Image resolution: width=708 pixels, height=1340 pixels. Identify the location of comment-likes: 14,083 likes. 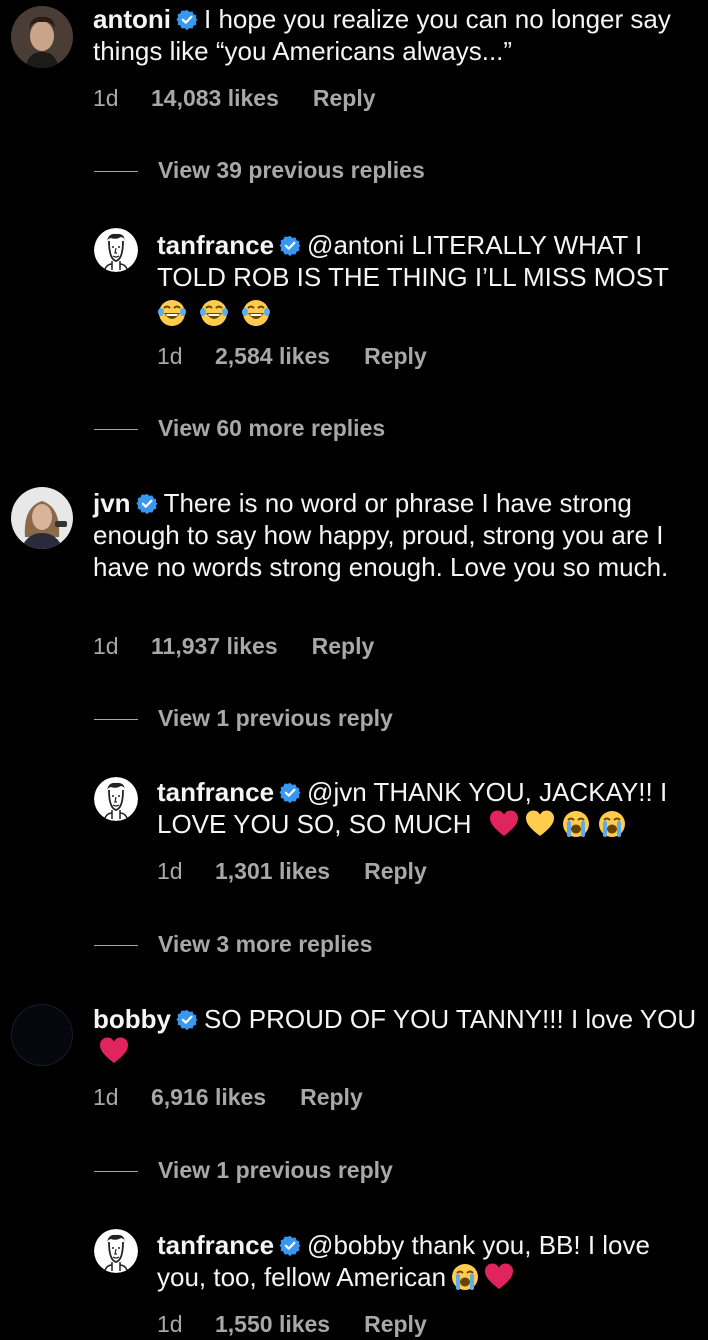
(215, 98).